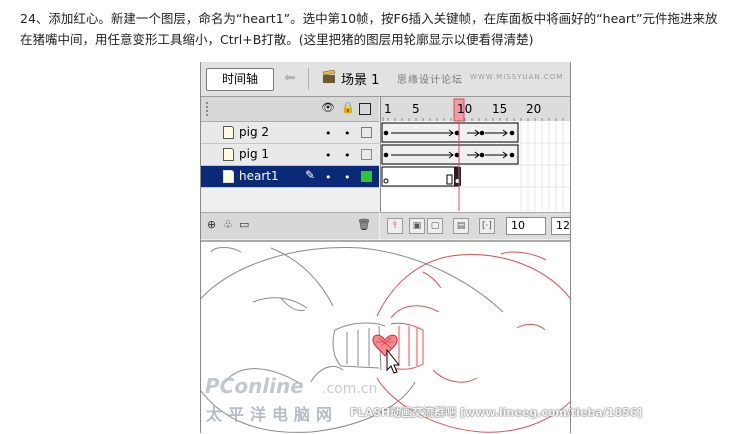 Image resolution: width=734 pixels, height=434 pixels. Describe the element at coordinates (259, 176) in the screenshot. I see `layer-name: heart1` at that location.